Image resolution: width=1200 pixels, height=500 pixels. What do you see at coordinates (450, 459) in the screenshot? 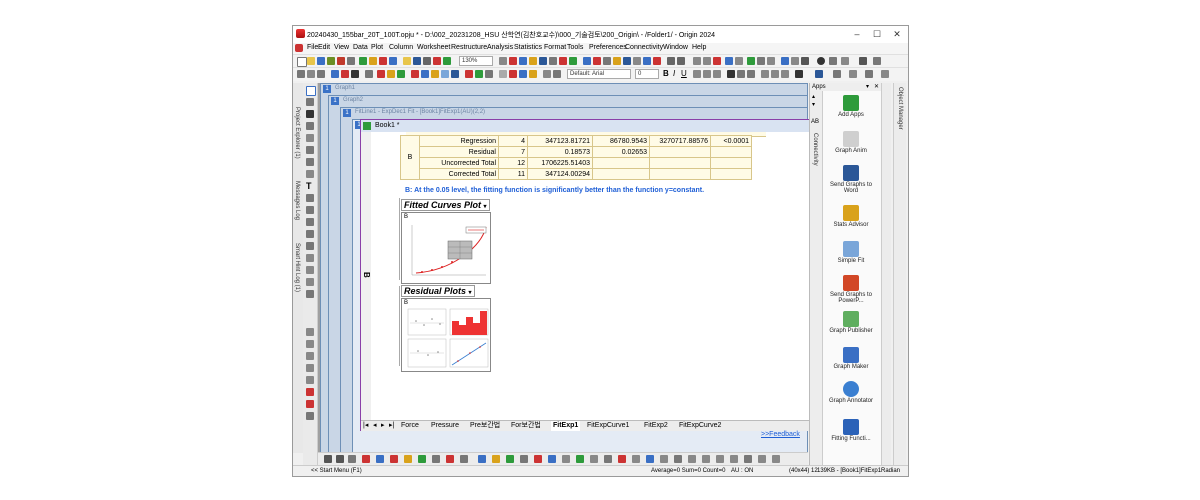
I see `contour-plot-icon` at bounding box center [450, 459].